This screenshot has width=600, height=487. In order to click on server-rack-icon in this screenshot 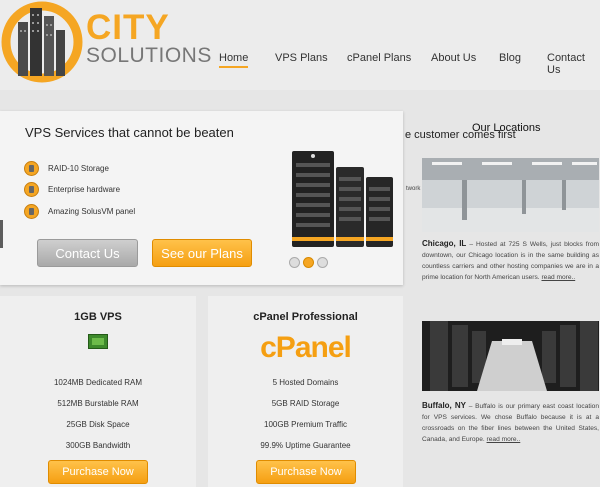, I will do `click(342, 199)`.